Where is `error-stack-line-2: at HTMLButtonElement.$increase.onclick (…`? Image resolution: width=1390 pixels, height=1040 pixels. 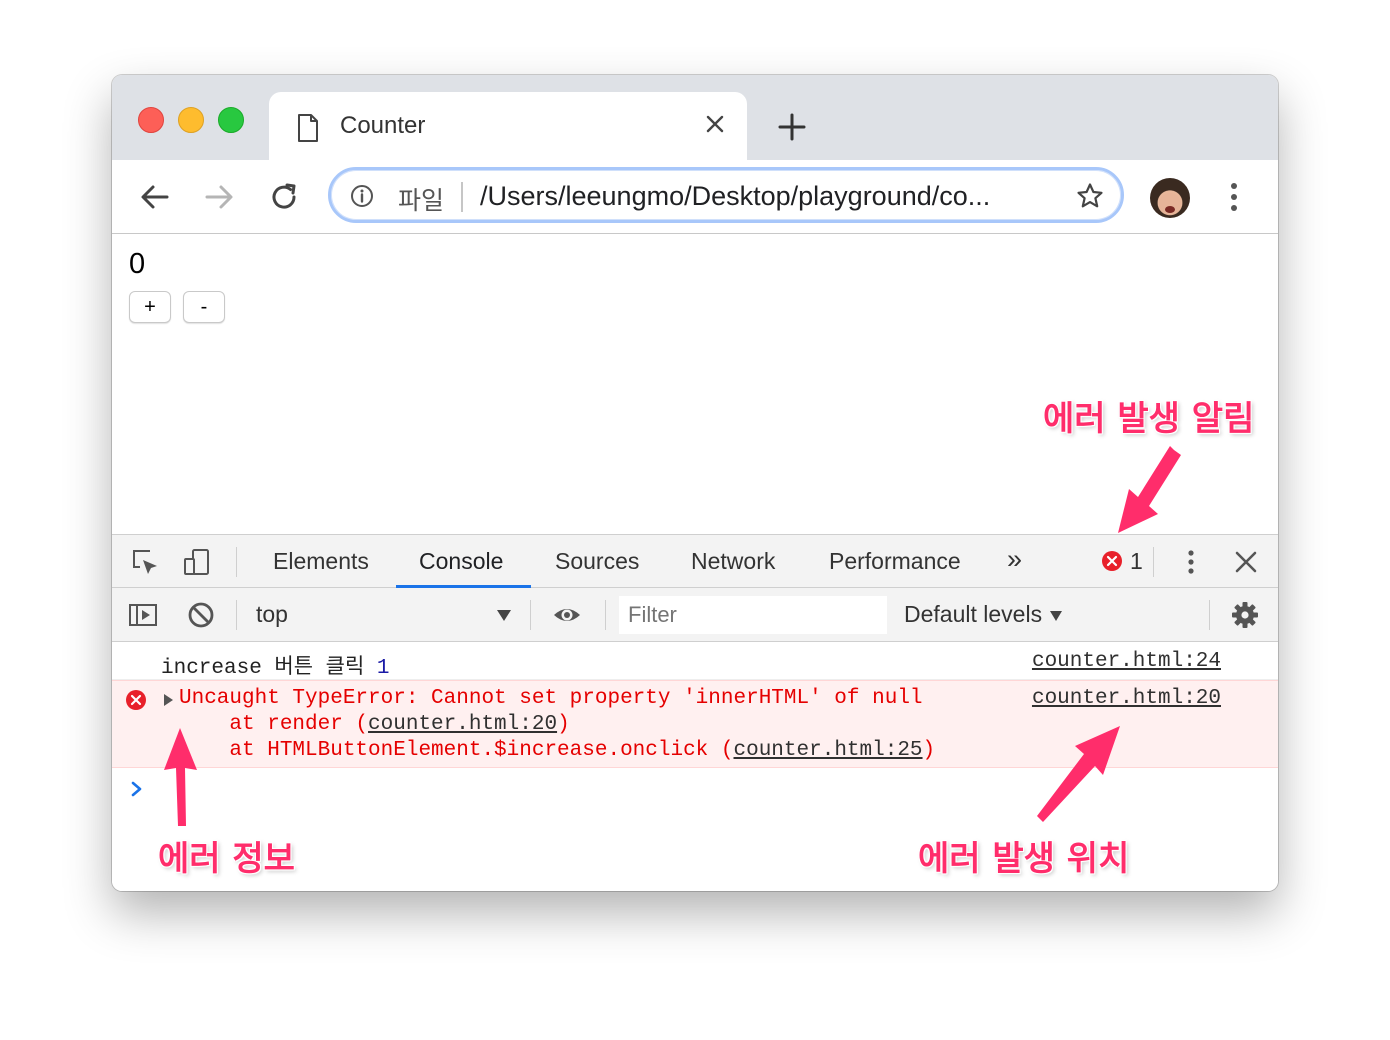
error-stack-line-2: at HTMLButtonElement.$increase.onclick (… is located at coordinates (557, 750).